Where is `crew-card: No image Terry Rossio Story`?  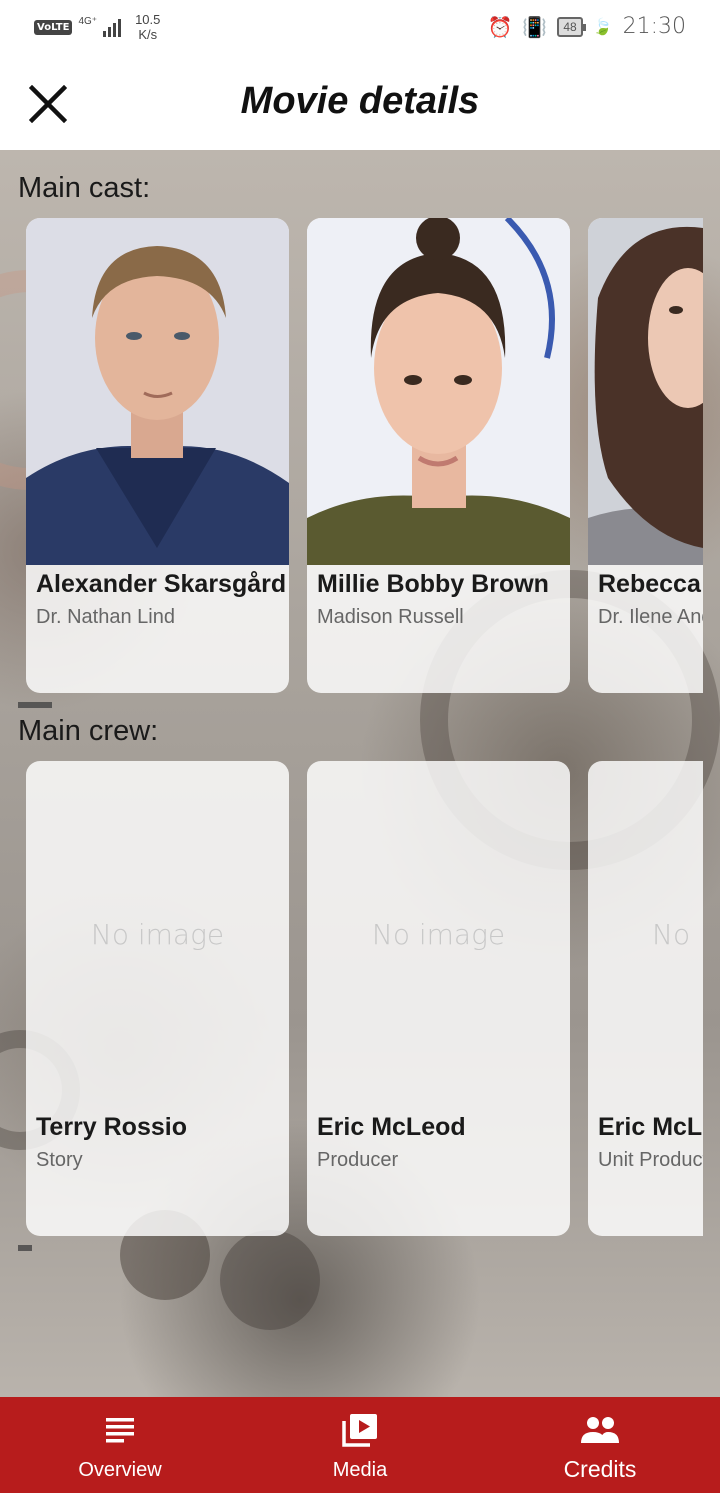
crew-card: No image Terry Rossio Story is located at coordinates (157, 998).